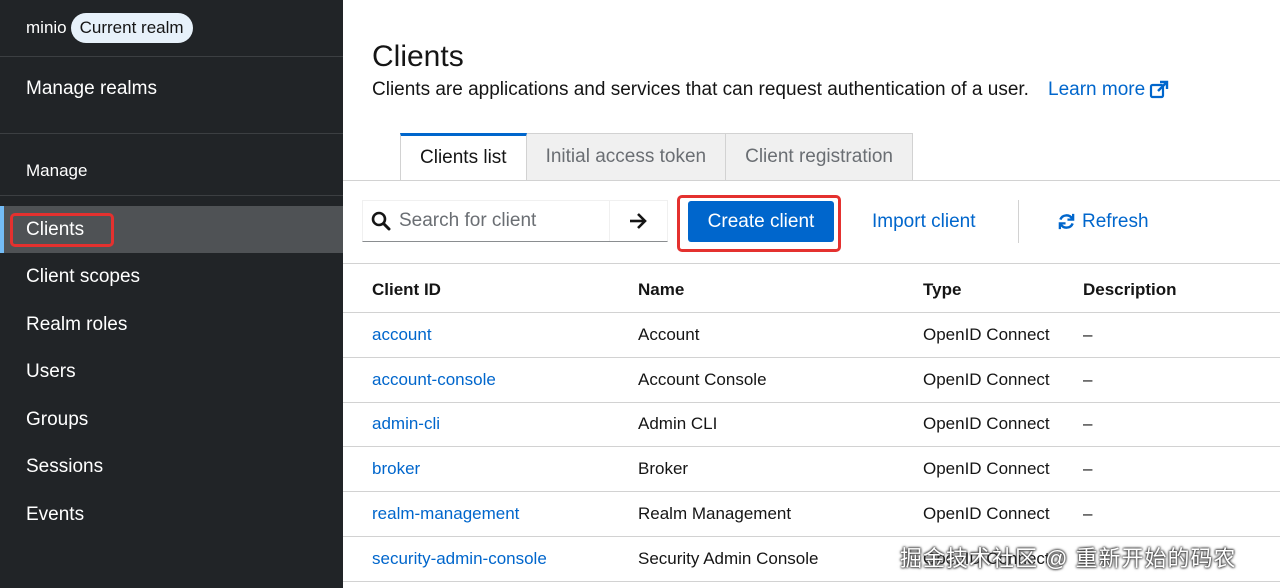 This screenshot has width=1280, height=588. I want to click on sidebar-section-manage: Manage, so click(57, 170).